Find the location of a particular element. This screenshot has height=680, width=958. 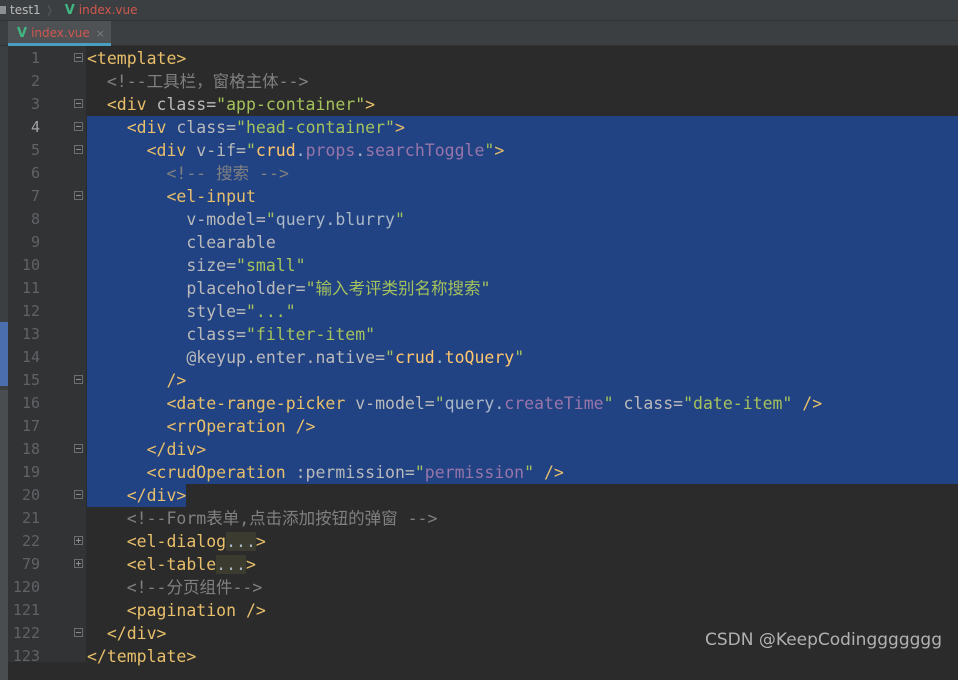

line-number: 9 is located at coordinates (35, 242).